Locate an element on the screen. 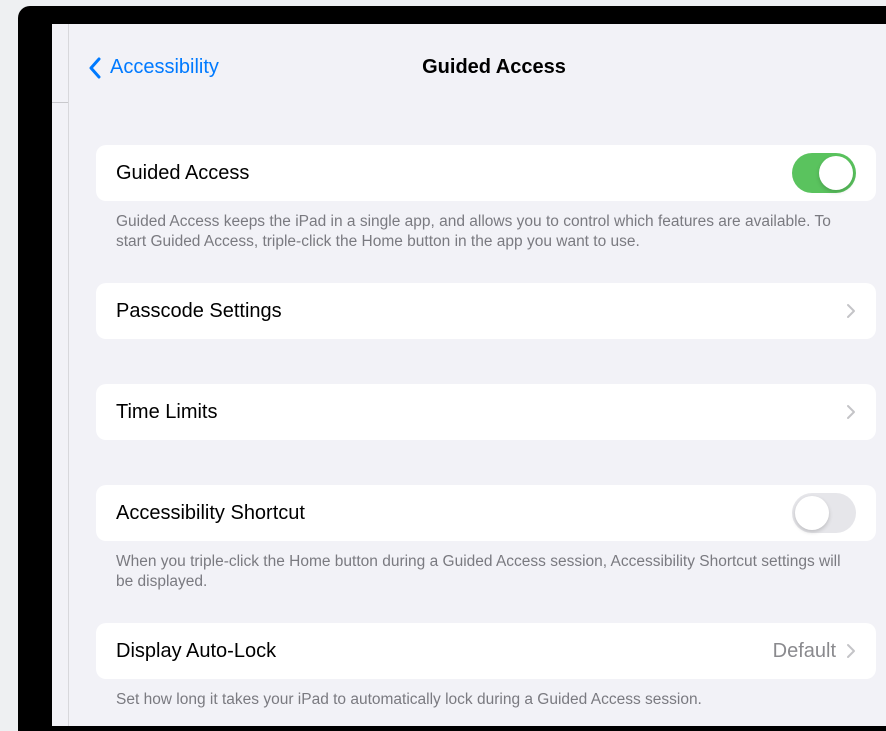 The width and height of the screenshot is (886, 731). display-auto-lock-value: Default is located at coordinates (804, 650).